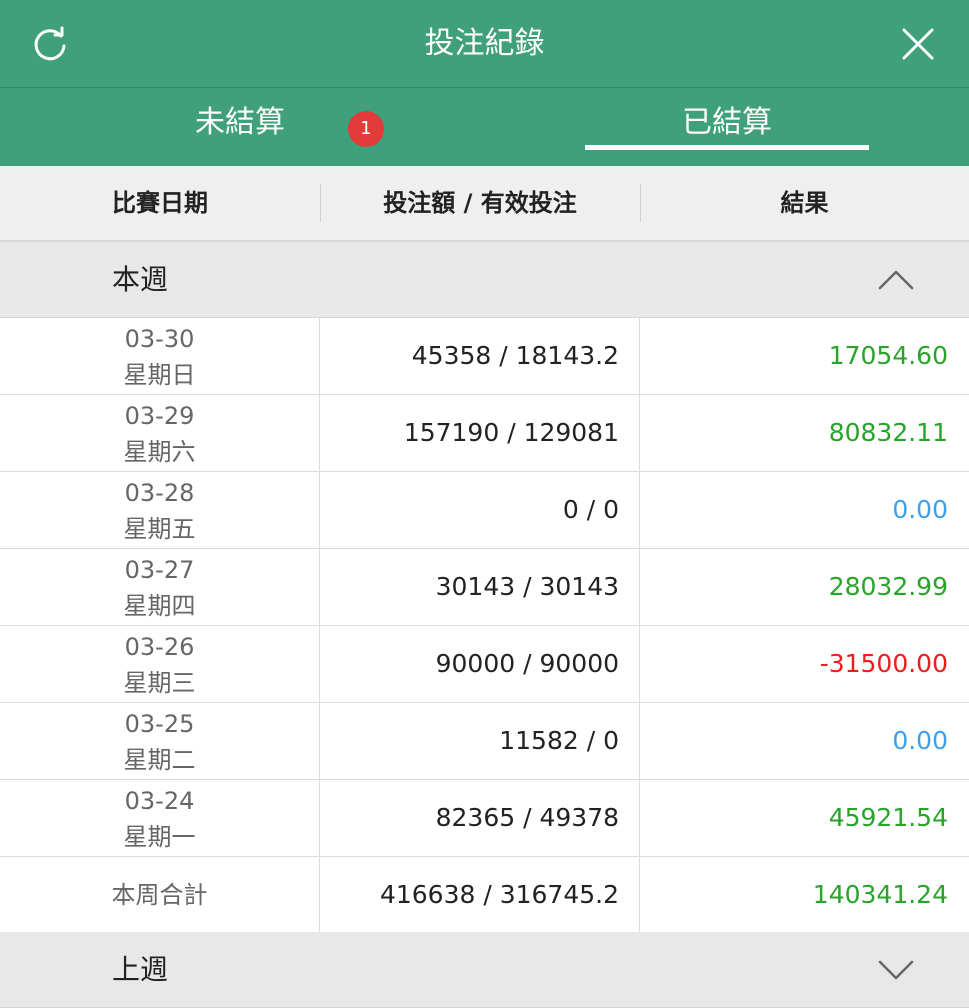 The height and width of the screenshot is (1008, 969). What do you see at coordinates (366, 129) in the screenshot?
I see `unsettled-count-badge: 1` at bounding box center [366, 129].